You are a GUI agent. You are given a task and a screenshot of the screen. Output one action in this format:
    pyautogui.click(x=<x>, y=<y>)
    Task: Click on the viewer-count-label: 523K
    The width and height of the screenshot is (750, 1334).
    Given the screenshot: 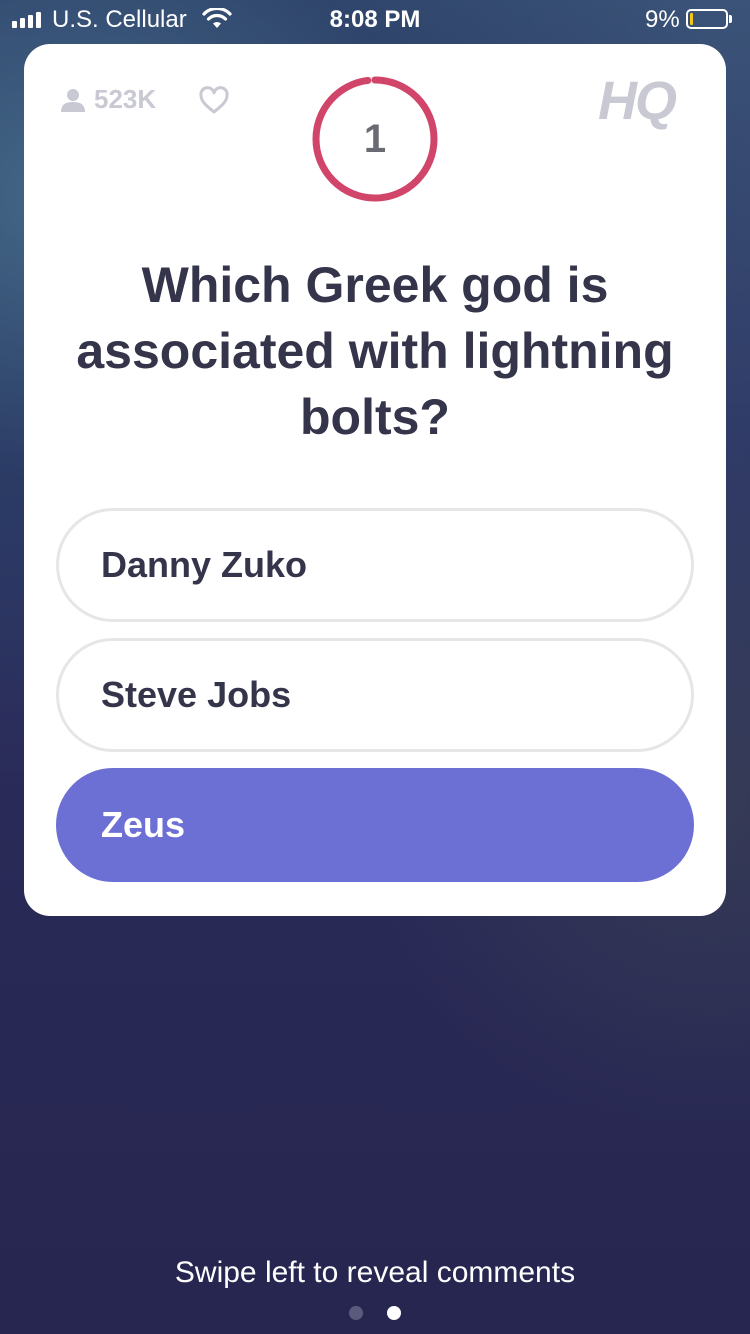 What is the action you would take?
    pyautogui.click(x=125, y=99)
    